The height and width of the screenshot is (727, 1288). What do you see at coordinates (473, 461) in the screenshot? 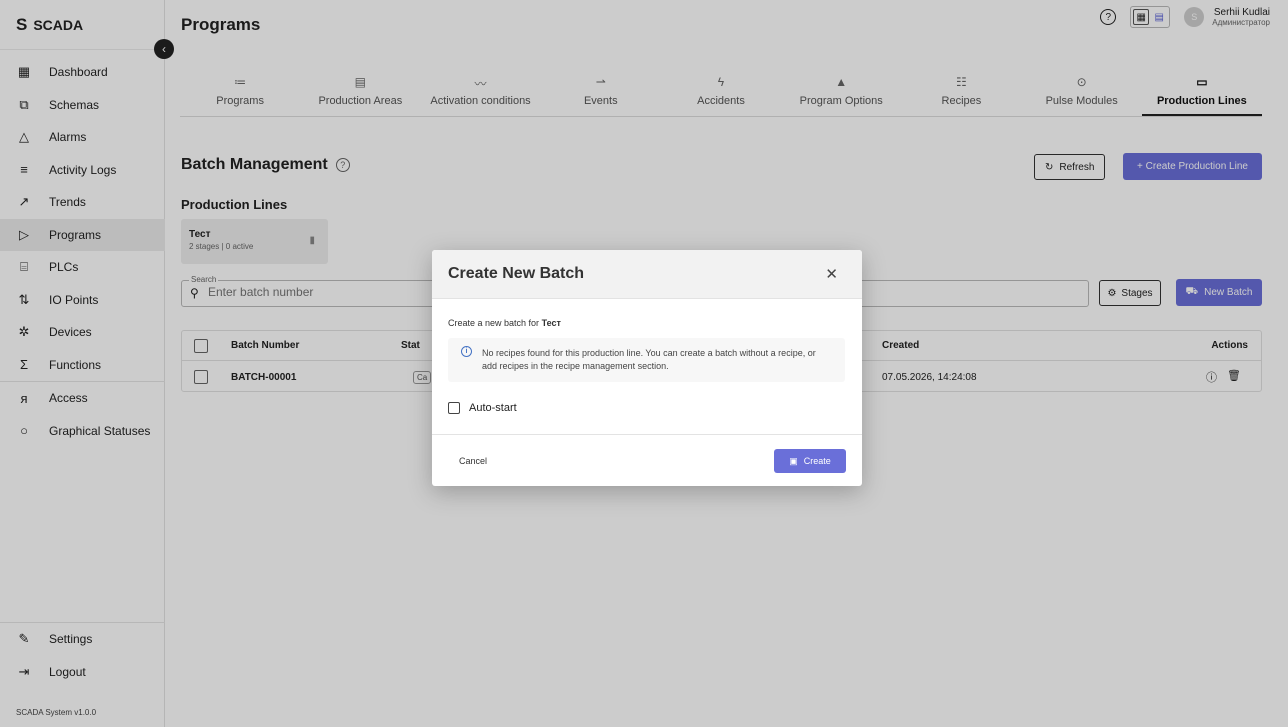
I see `cancel-button: Cancel` at bounding box center [473, 461].